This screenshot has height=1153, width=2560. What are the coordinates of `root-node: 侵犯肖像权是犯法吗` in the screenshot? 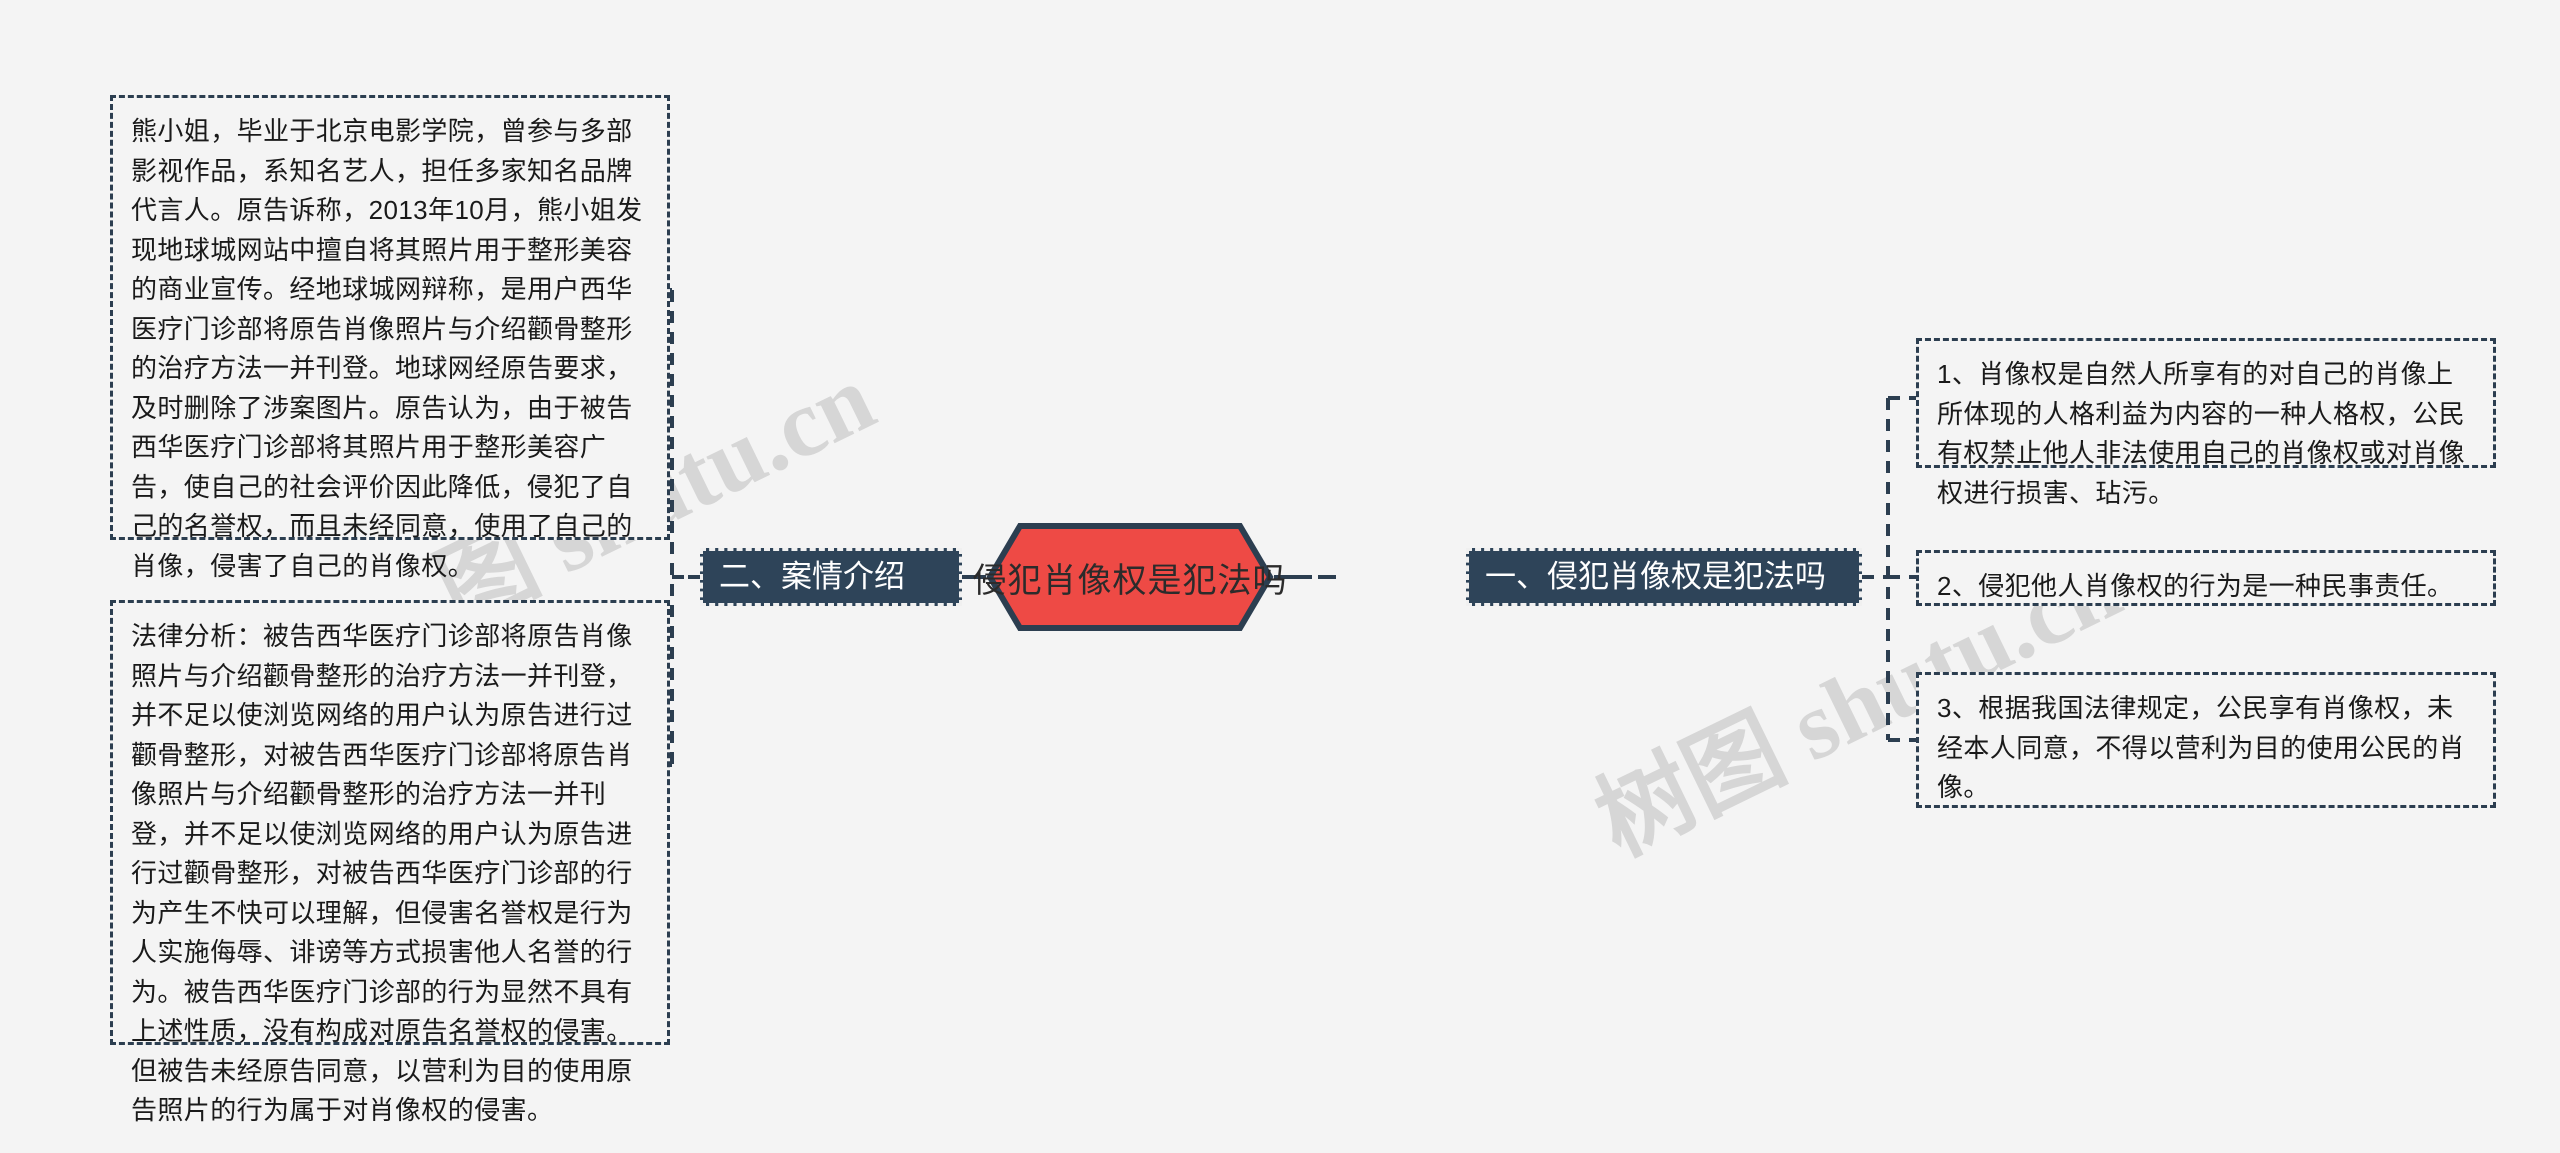 It's located at (1130, 577).